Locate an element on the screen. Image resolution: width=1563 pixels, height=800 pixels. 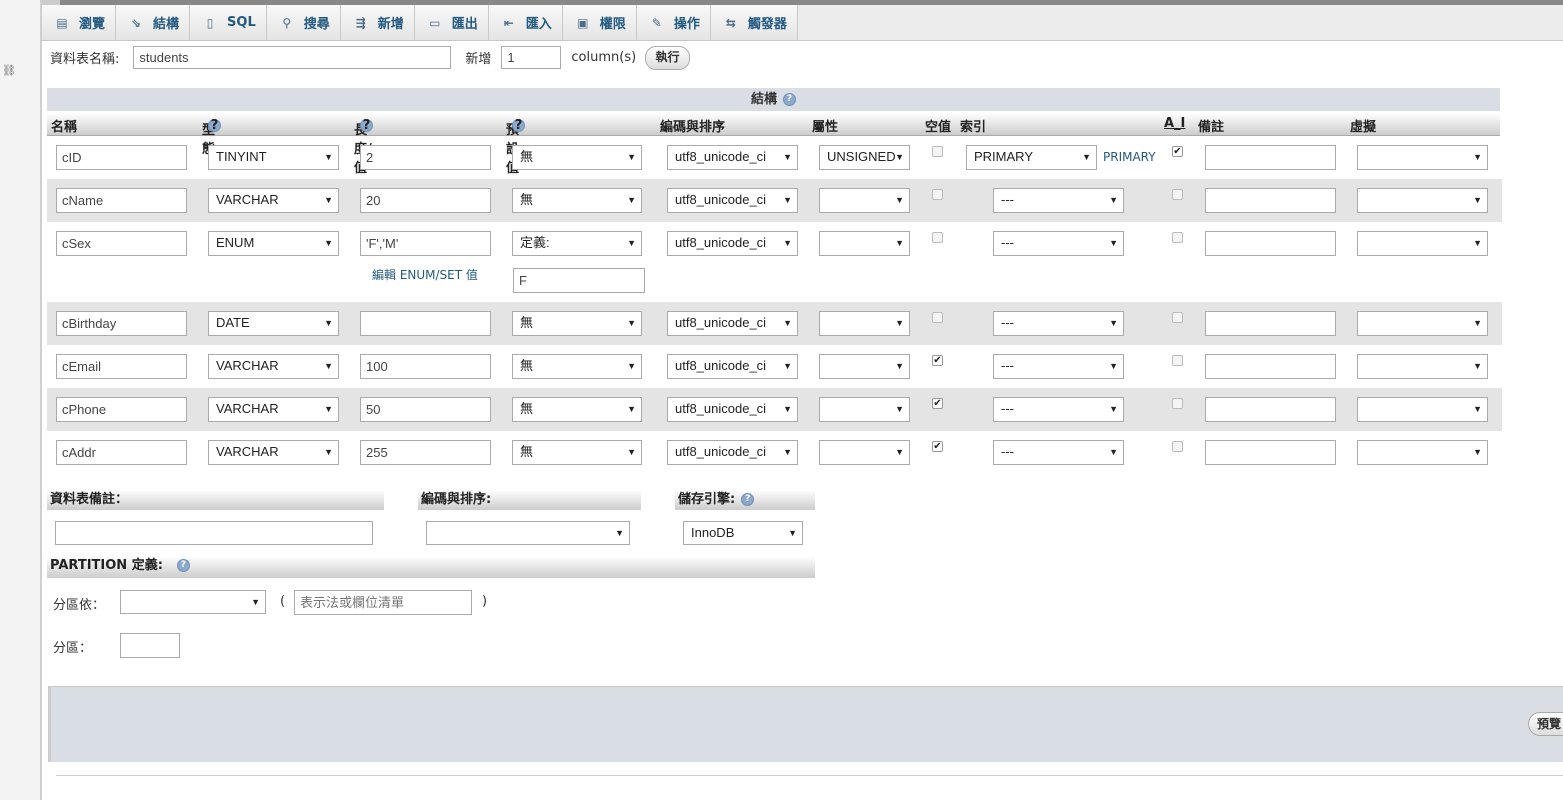
add-columns-count-input is located at coordinates (531, 57).